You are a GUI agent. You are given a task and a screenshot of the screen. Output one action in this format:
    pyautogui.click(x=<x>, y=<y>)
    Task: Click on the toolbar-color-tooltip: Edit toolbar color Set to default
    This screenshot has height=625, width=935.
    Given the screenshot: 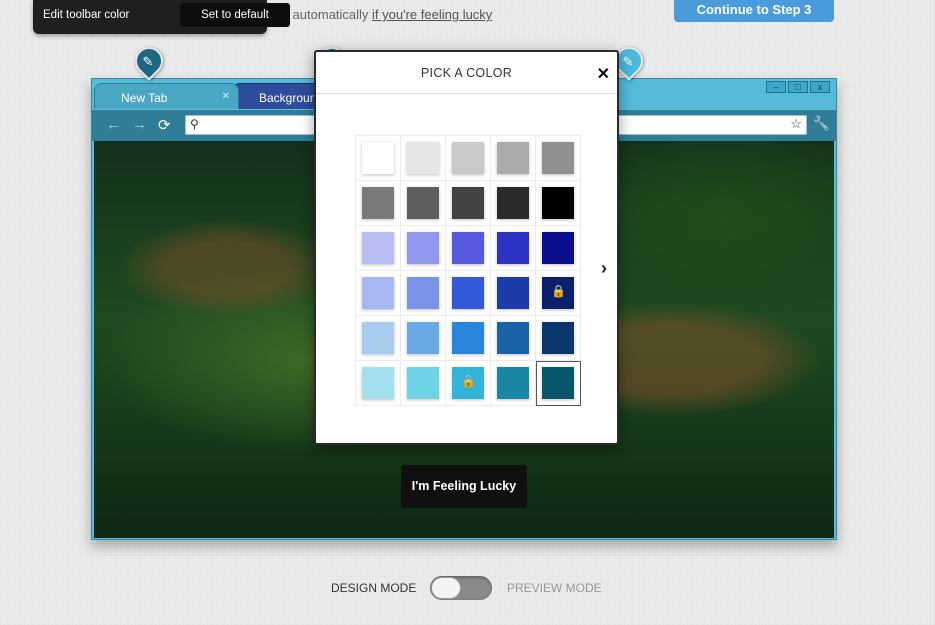 What is the action you would take?
    pyautogui.click(x=161, y=17)
    